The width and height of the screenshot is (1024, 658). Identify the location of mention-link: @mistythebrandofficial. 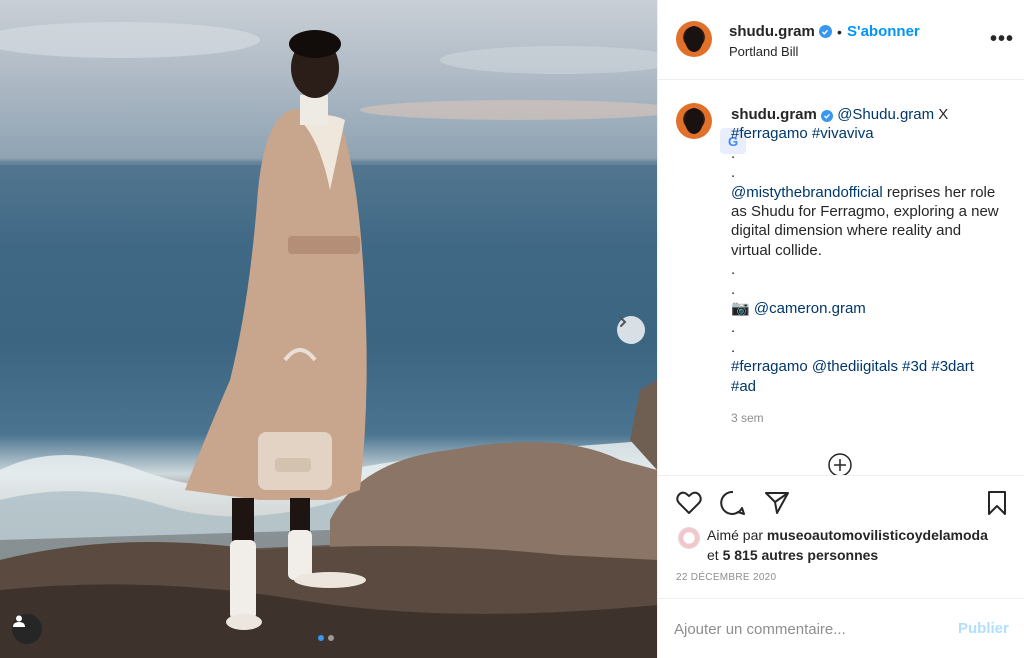
(807, 192).